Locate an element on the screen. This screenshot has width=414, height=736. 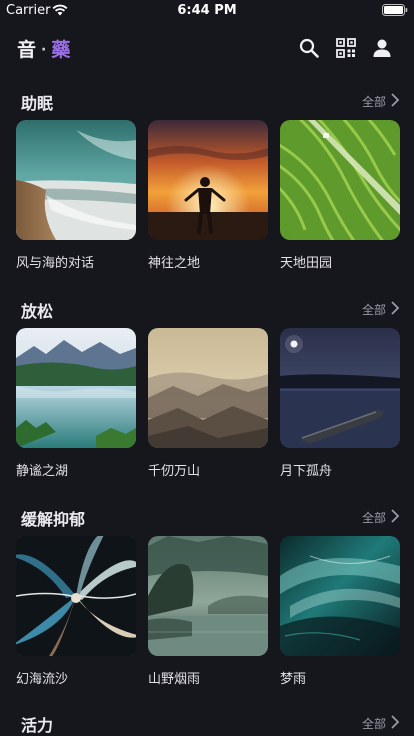
track-title: 静谧之湖 is located at coordinates (42, 471).